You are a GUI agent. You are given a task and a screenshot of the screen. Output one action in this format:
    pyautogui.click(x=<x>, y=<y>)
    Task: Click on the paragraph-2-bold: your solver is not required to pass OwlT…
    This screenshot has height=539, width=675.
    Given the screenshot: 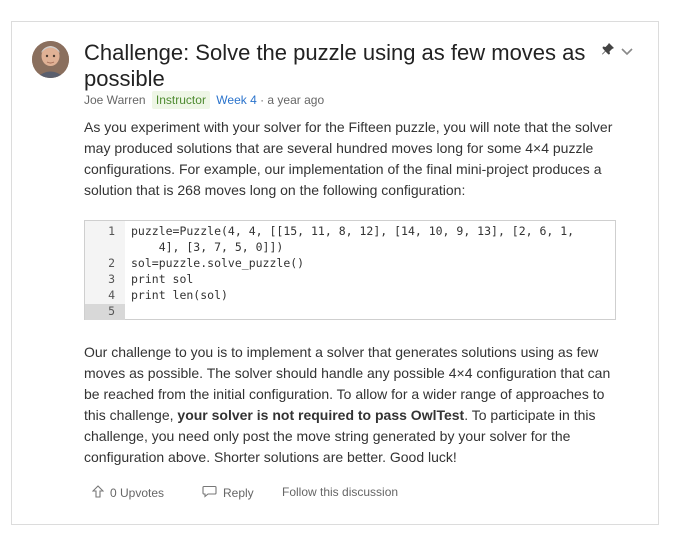 What is the action you would take?
    pyautogui.click(x=321, y=415)
    